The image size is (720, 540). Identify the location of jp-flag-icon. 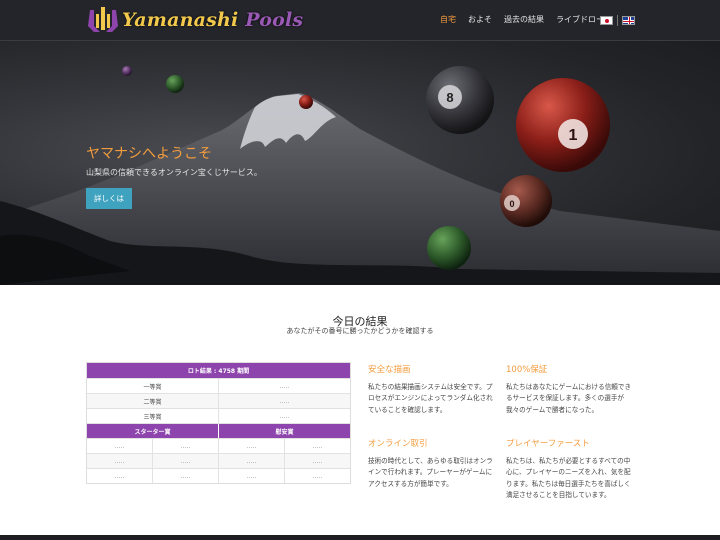
(606, 20).